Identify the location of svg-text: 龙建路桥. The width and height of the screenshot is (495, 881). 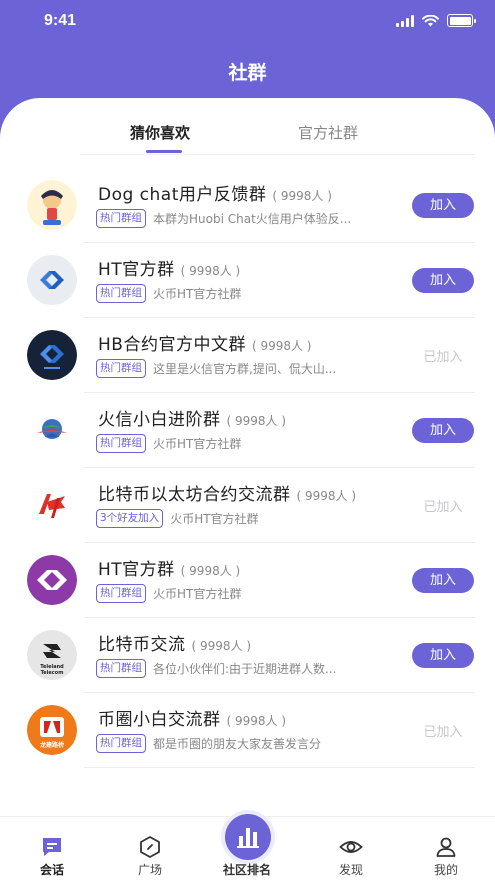
(52, 745).